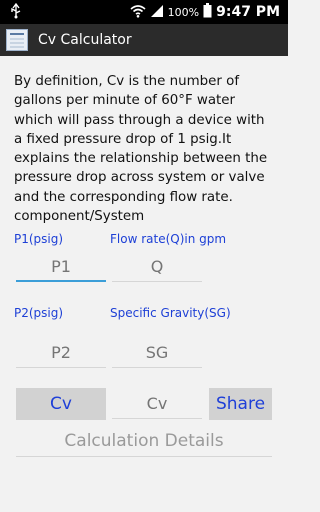 The image size is (320, 512). What do you see at coordinates (183, 12) in the screenshot?
I see `battery-percent: 100%` at bounding box center [183, 12].